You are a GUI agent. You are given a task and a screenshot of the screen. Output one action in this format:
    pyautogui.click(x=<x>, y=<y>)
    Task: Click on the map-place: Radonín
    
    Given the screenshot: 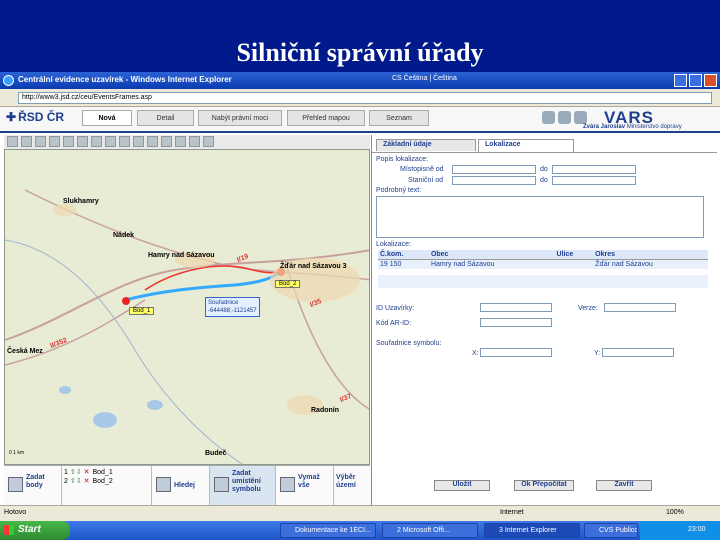 What is the action you would take?
    pyautogui.click(x=325, y=410)
    